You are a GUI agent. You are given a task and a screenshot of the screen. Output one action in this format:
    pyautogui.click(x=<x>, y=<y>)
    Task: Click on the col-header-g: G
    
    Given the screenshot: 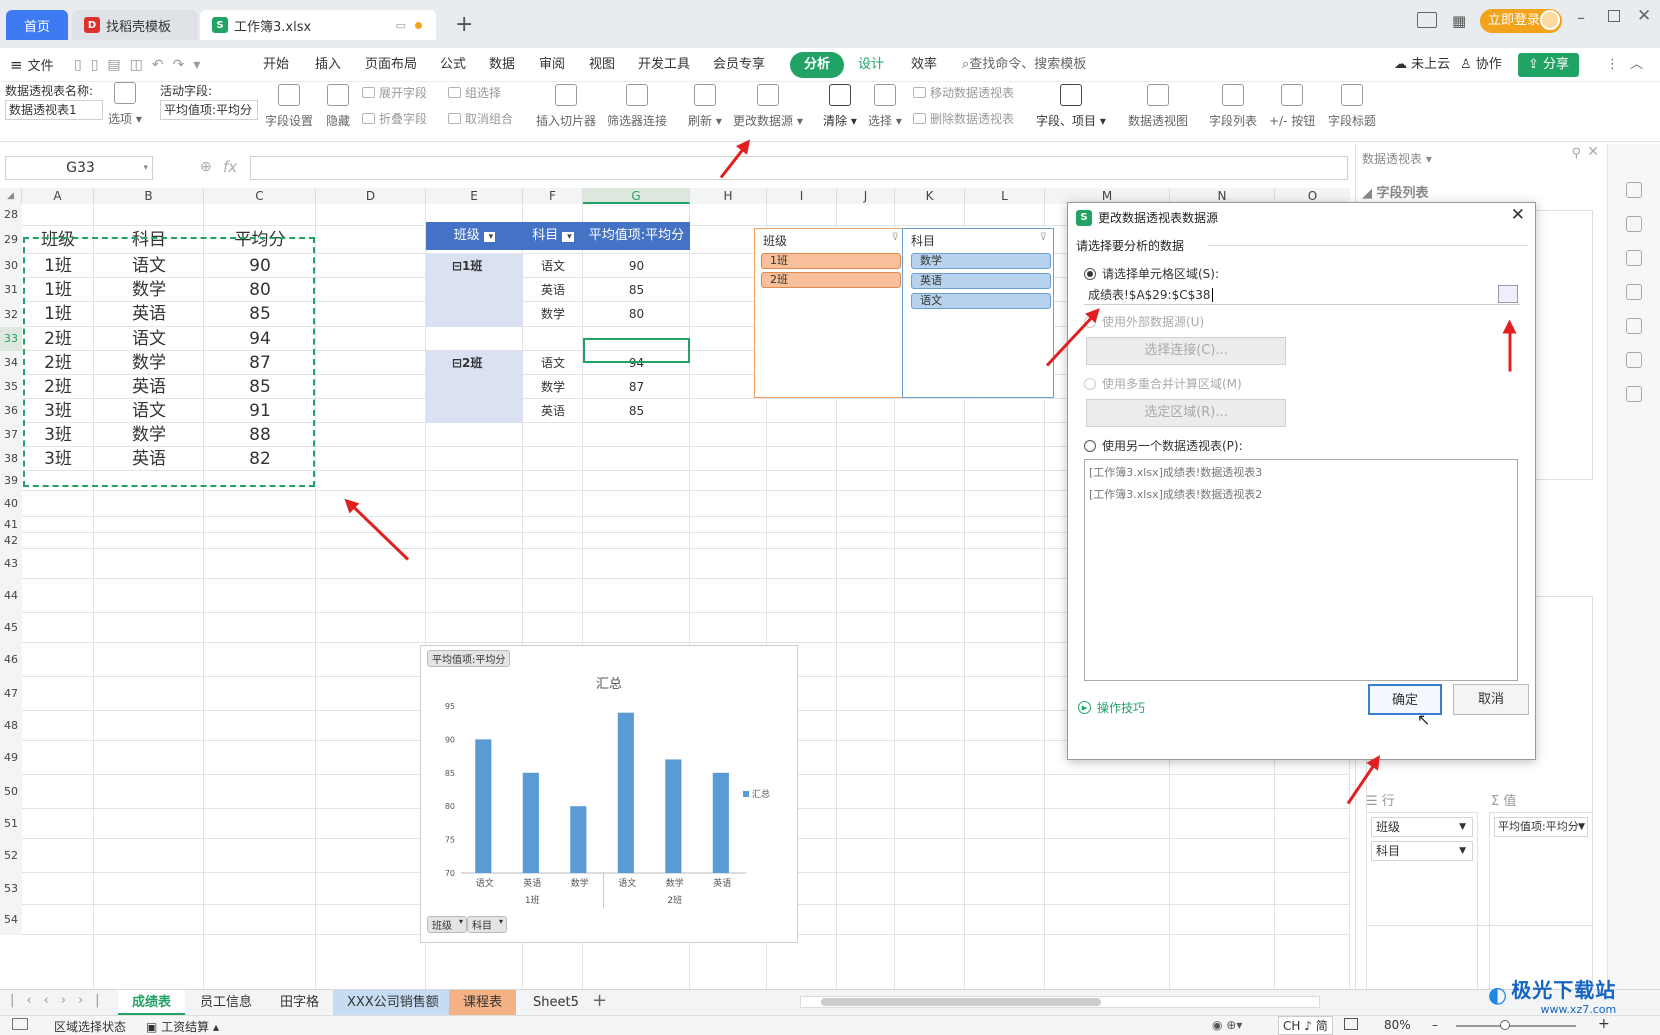 What is the action you would take?
    pyautogui.click(x=636, y=196)
    